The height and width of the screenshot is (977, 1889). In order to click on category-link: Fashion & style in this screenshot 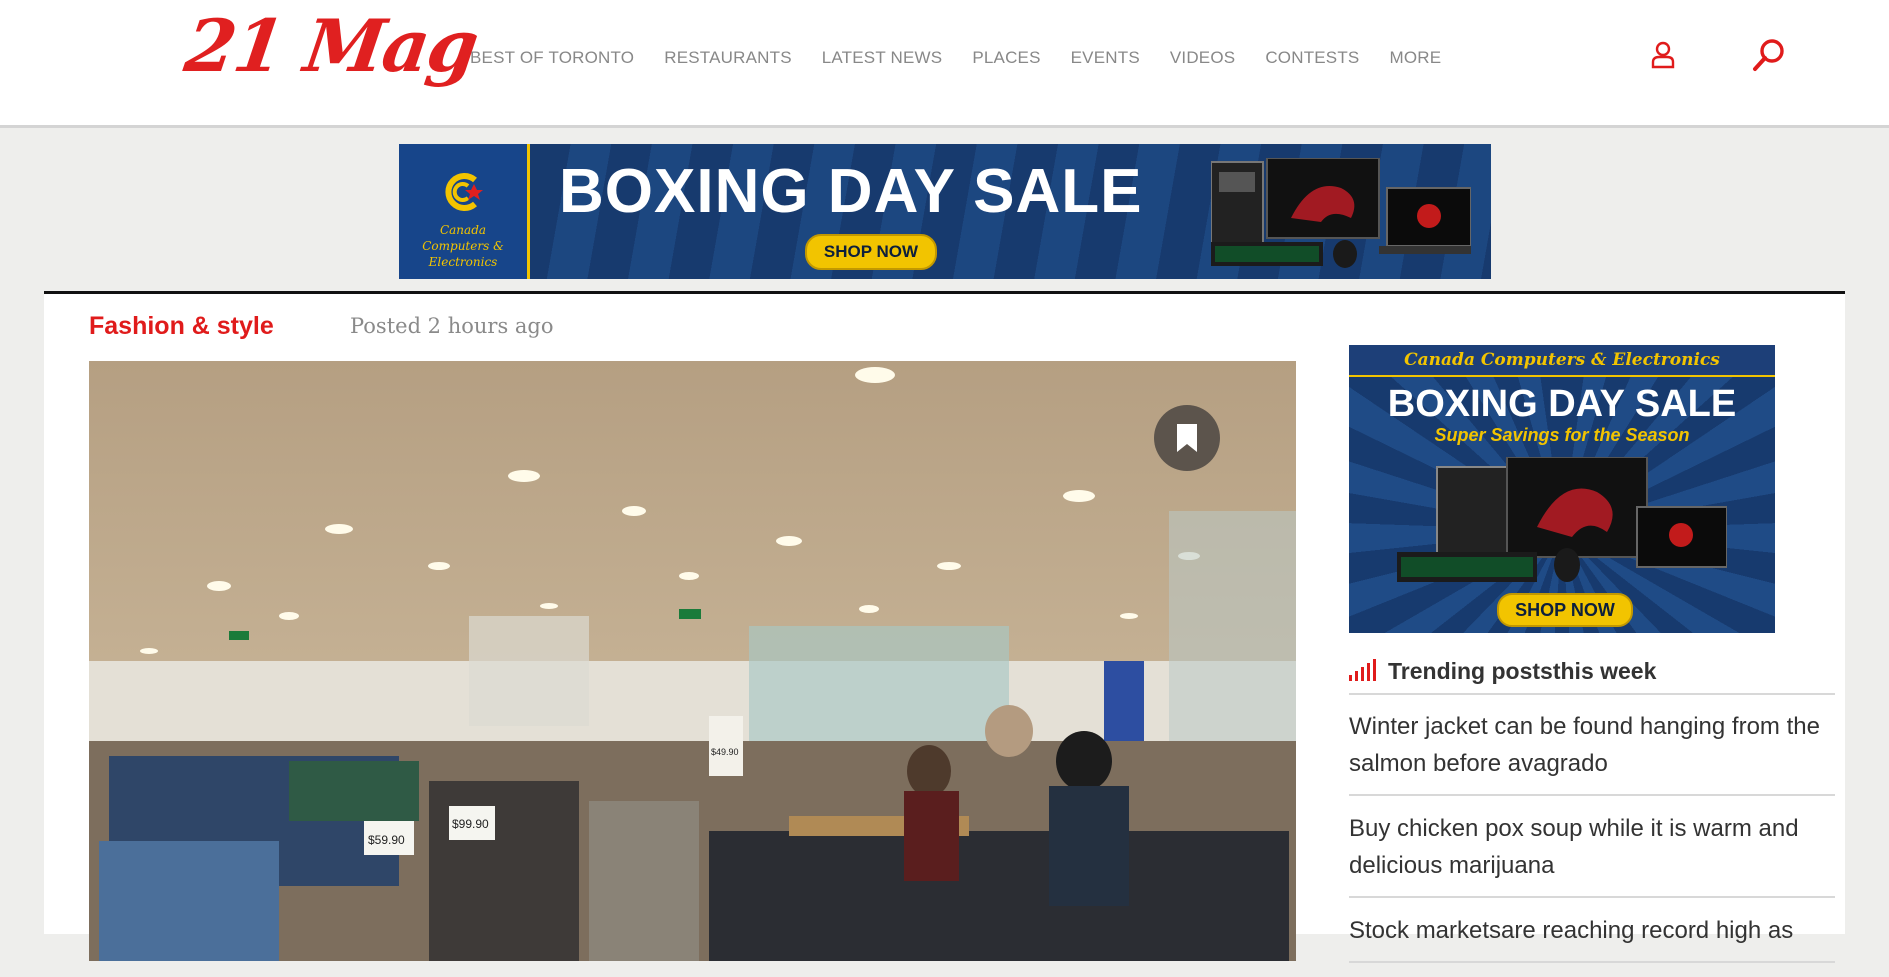, I will do `click(181, 326)`.